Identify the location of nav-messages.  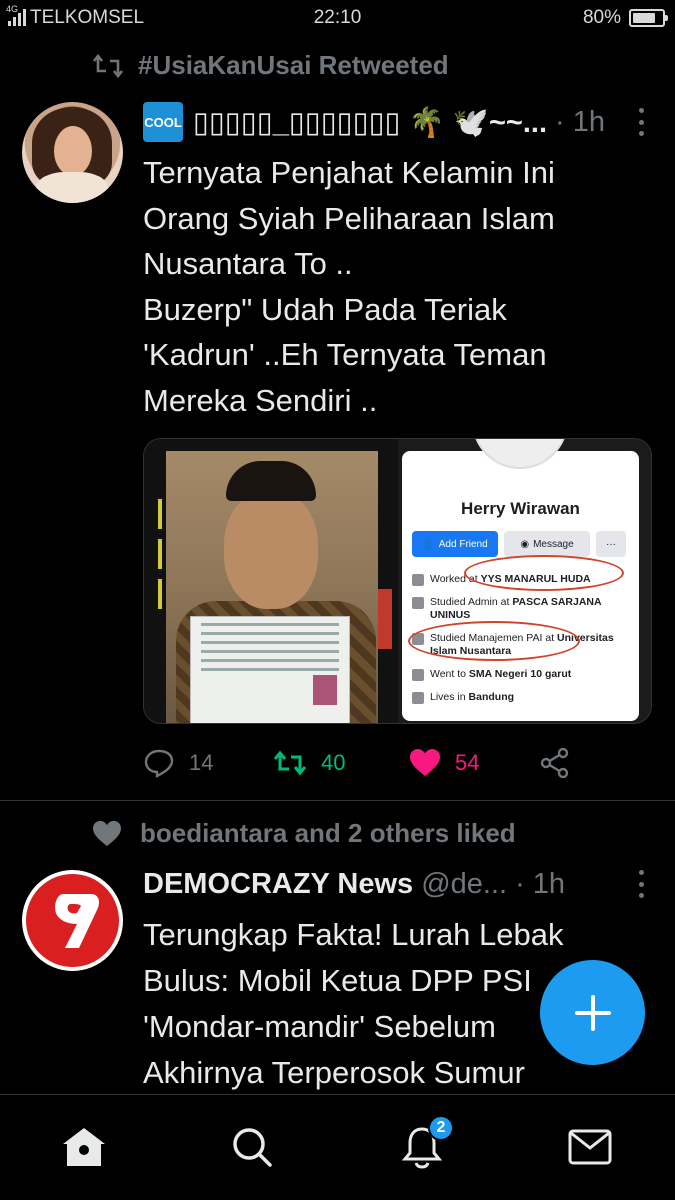
(590, 1147).